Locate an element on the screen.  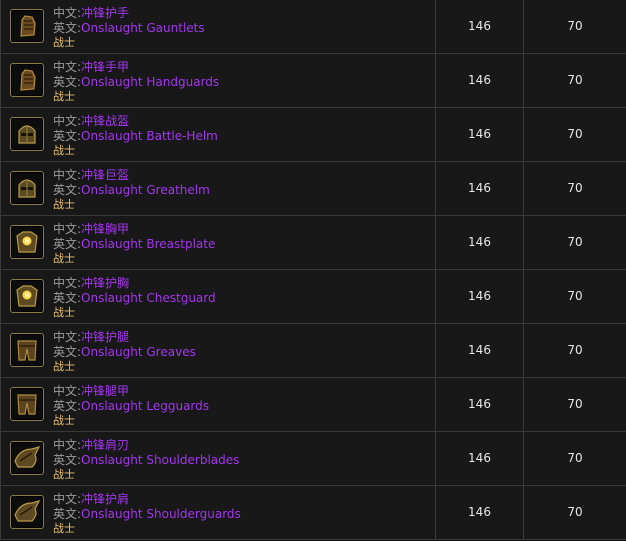
item-name-cn: 冲锋护肩 is located at coordinates (105, 499).